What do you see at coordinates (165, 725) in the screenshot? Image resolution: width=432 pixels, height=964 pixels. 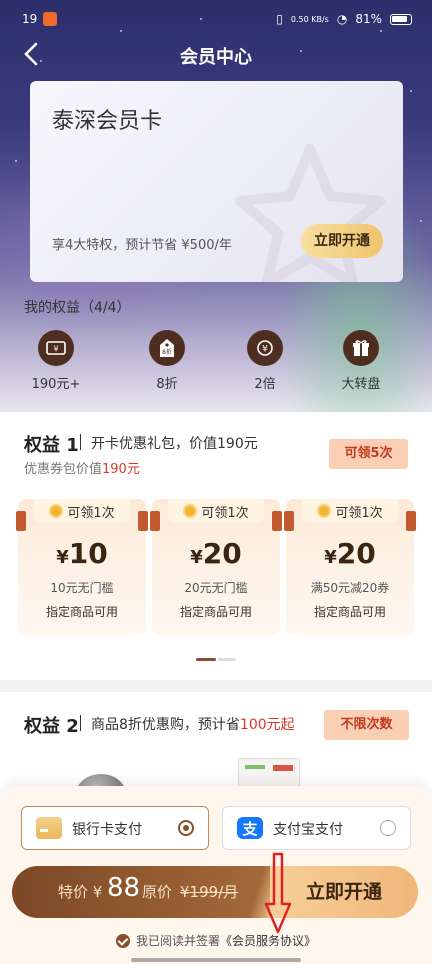 I see `benefit-desc-prefix: 商品8折优惠购，预计省` at bounding box center [165, 725].